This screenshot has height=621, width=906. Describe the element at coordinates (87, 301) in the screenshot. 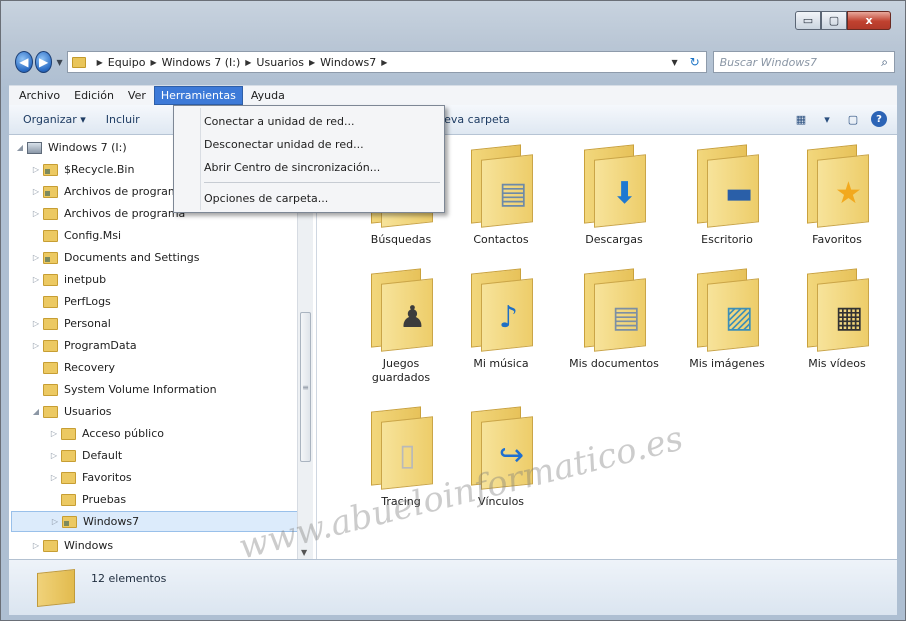

I see `tree-item-label: PerfLogs` at that location.